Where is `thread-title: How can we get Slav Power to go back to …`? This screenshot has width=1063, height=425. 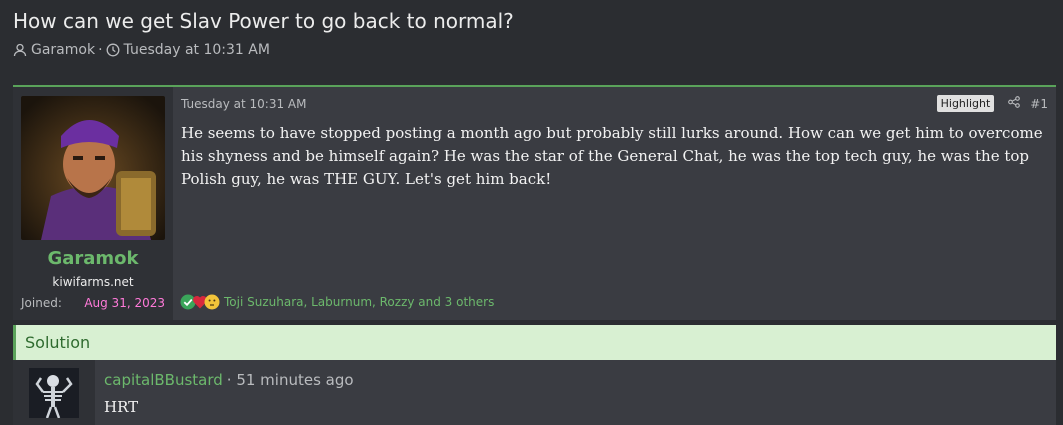 thread-title: How can we get Slav Power to go back to … is located at coordinates (263, 21).